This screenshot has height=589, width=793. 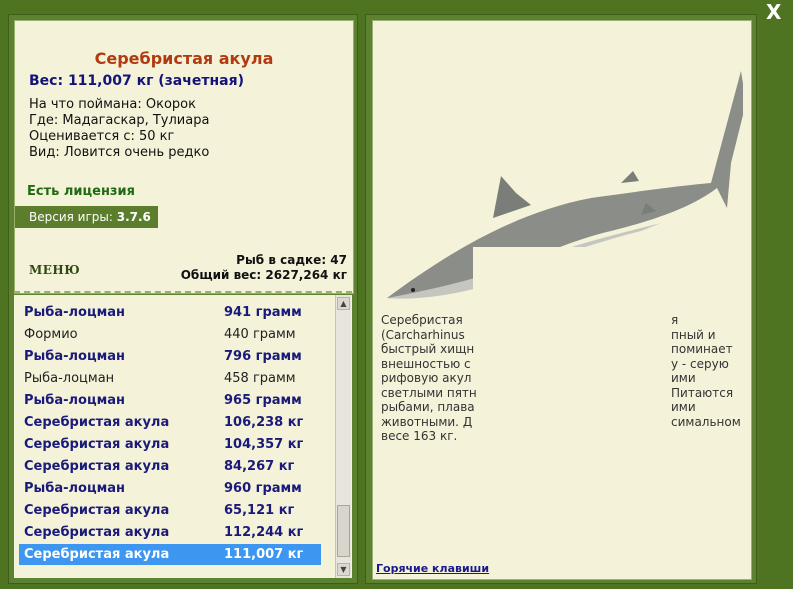 What do you see at coordinates (343, 303) in the screenshot?
I see `scroll-up-icon: ▲` at bounding box center [343, 303].